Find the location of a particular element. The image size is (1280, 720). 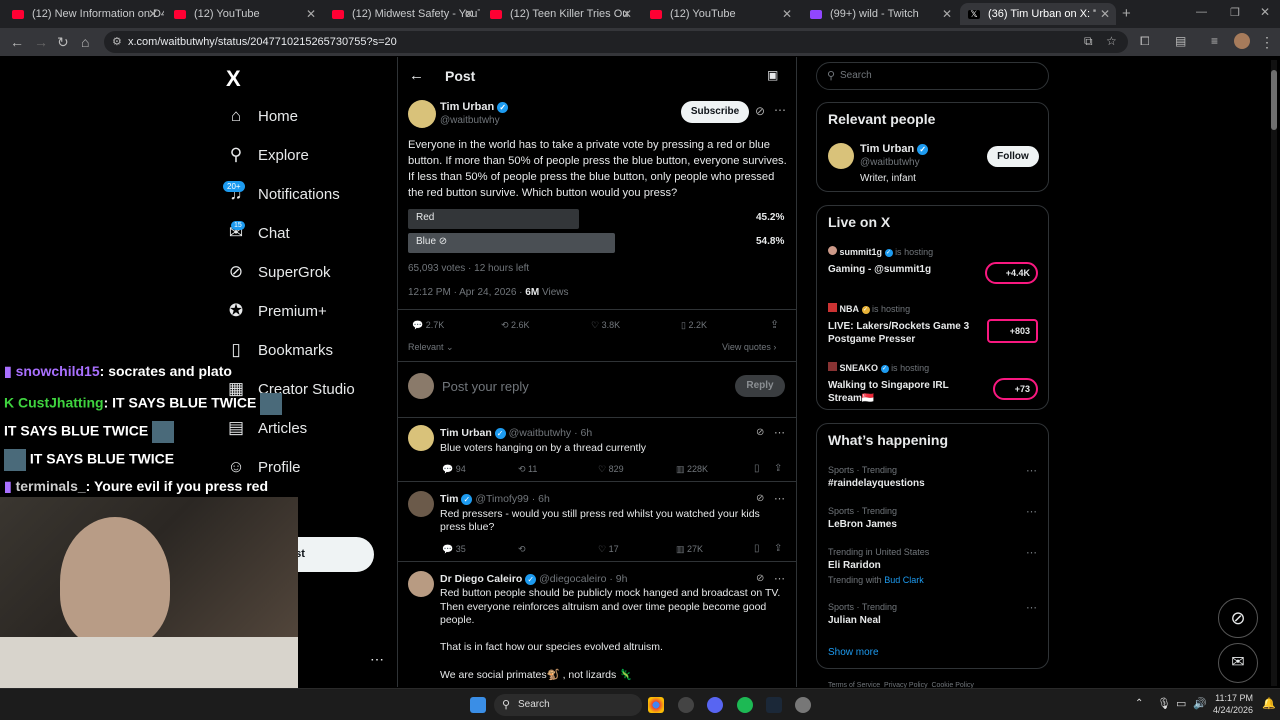

close-window-icon: ✕ is located at coordinates (1265, 12).